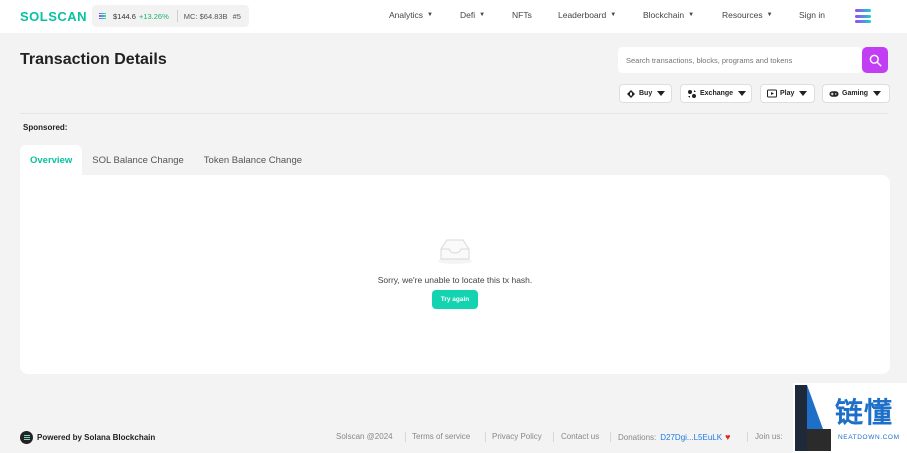 This screenshot has width=907, height=453. I want to click on sol-price-pill: $144.6 +13.26% MC: $64.83B #5, so click(170, 16).